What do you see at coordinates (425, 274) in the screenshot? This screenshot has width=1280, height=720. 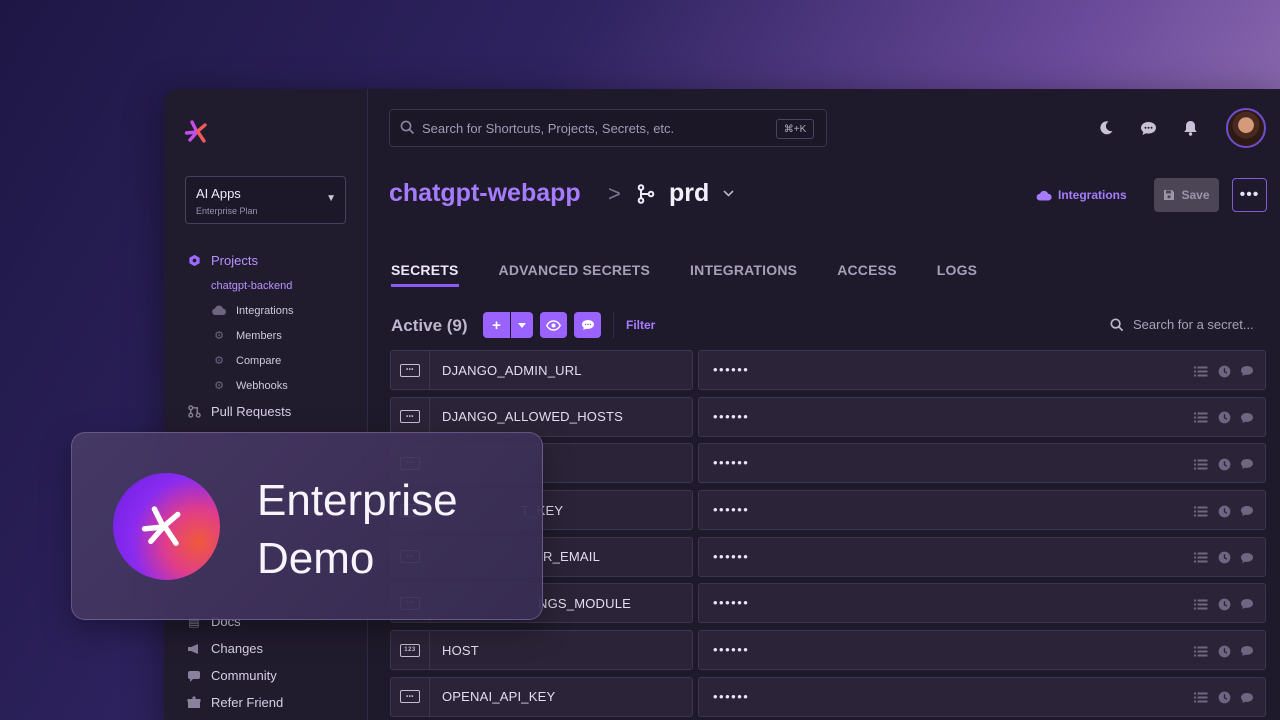 I see `tab-secrets: SECRETS` at bounding box center [425, 274].